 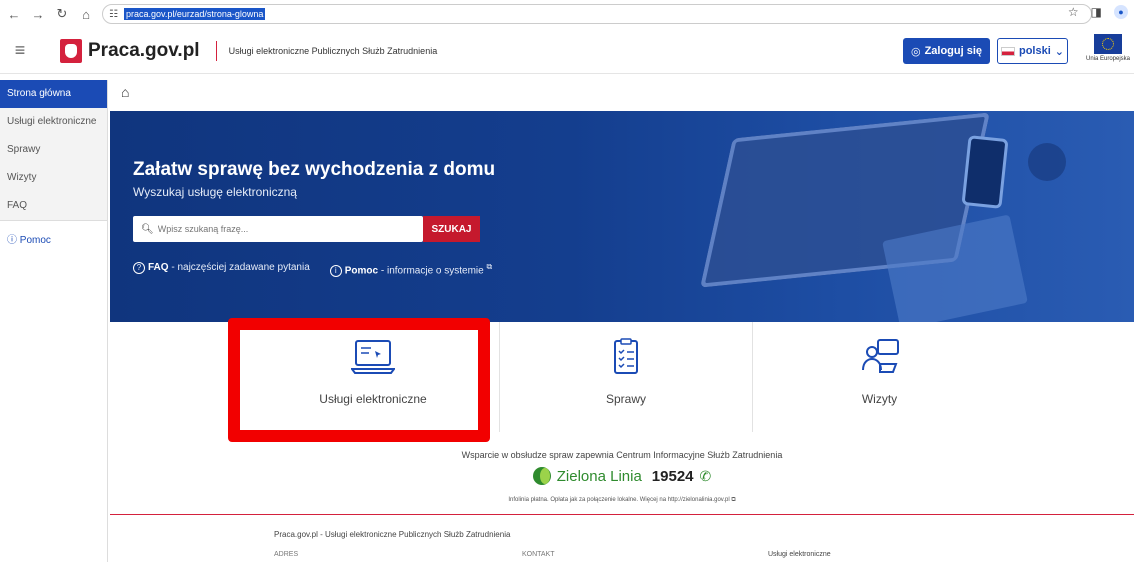 I want to click on language-label: polski, so click(x=1034, y=51).